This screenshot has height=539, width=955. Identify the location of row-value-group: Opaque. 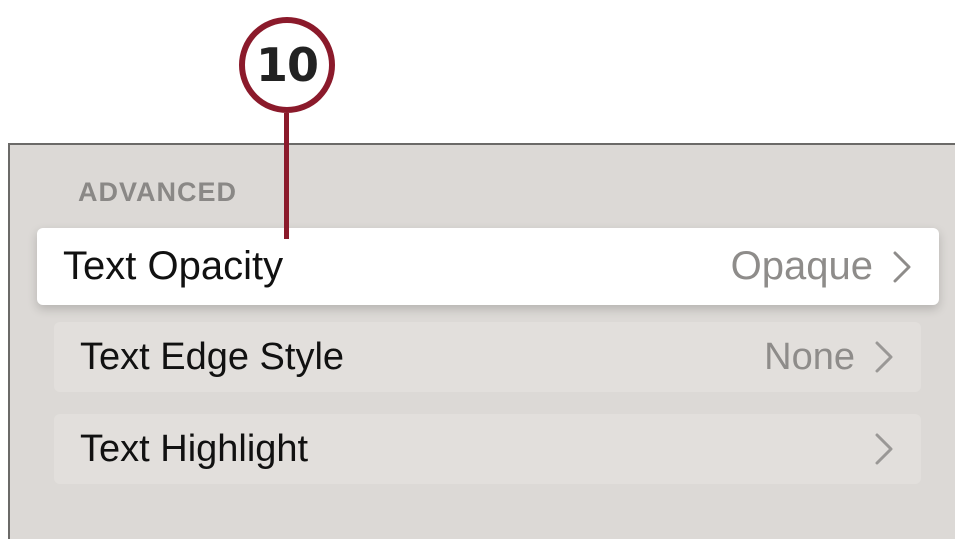
(824, 266).